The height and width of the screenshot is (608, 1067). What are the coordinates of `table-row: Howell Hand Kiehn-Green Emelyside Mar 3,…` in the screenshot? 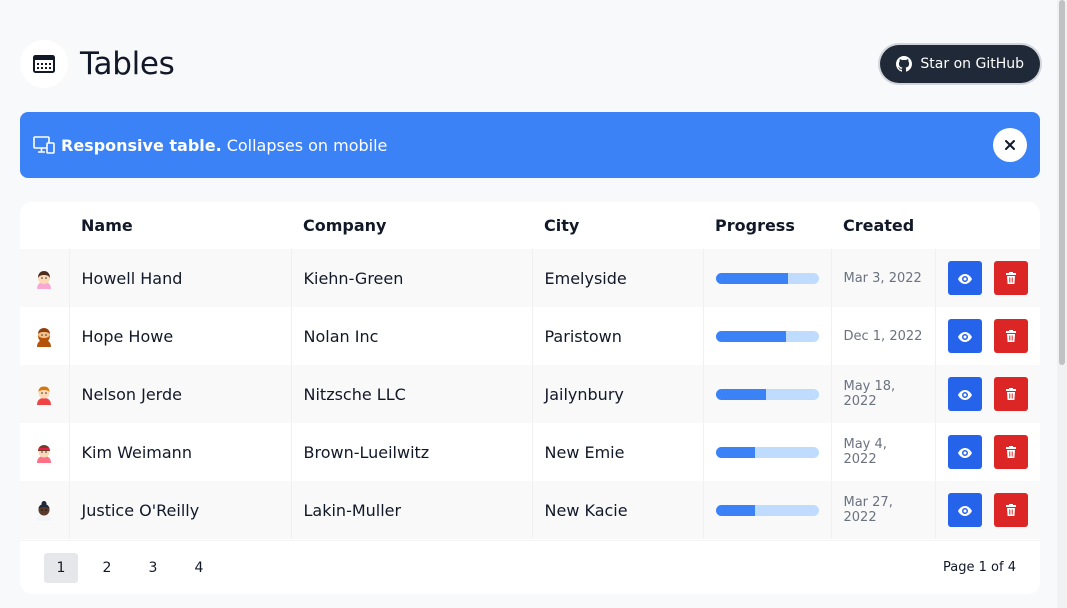 It's located at (530, 278).